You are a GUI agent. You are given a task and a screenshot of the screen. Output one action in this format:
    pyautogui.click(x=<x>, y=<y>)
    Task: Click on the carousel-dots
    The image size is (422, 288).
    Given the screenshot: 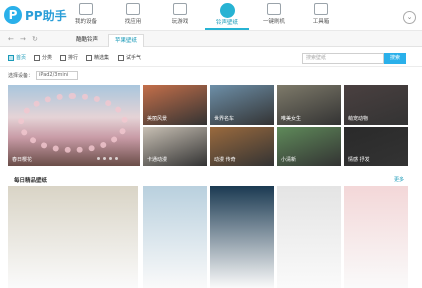 What is the action you would take?
    pyautogui.click(x=107, y=158)
    